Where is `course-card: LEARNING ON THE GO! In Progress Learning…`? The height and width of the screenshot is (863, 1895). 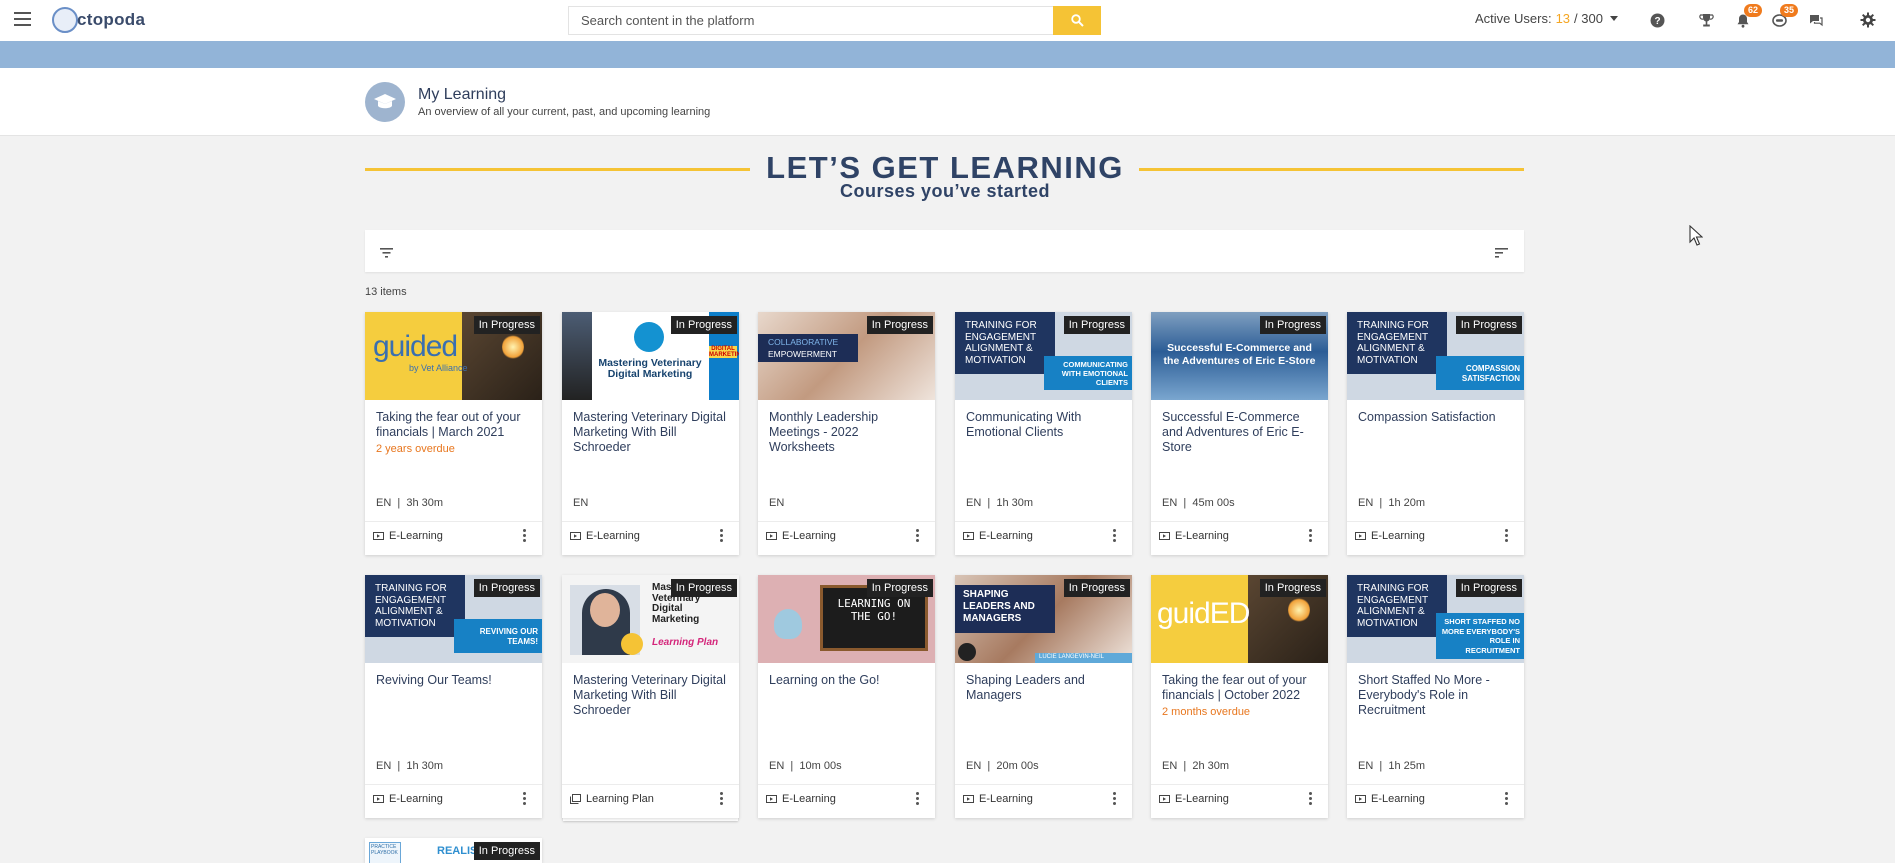
course-card: LEARNING ON THE GO! In Progress Learning… is located at coordinates (846, 696).